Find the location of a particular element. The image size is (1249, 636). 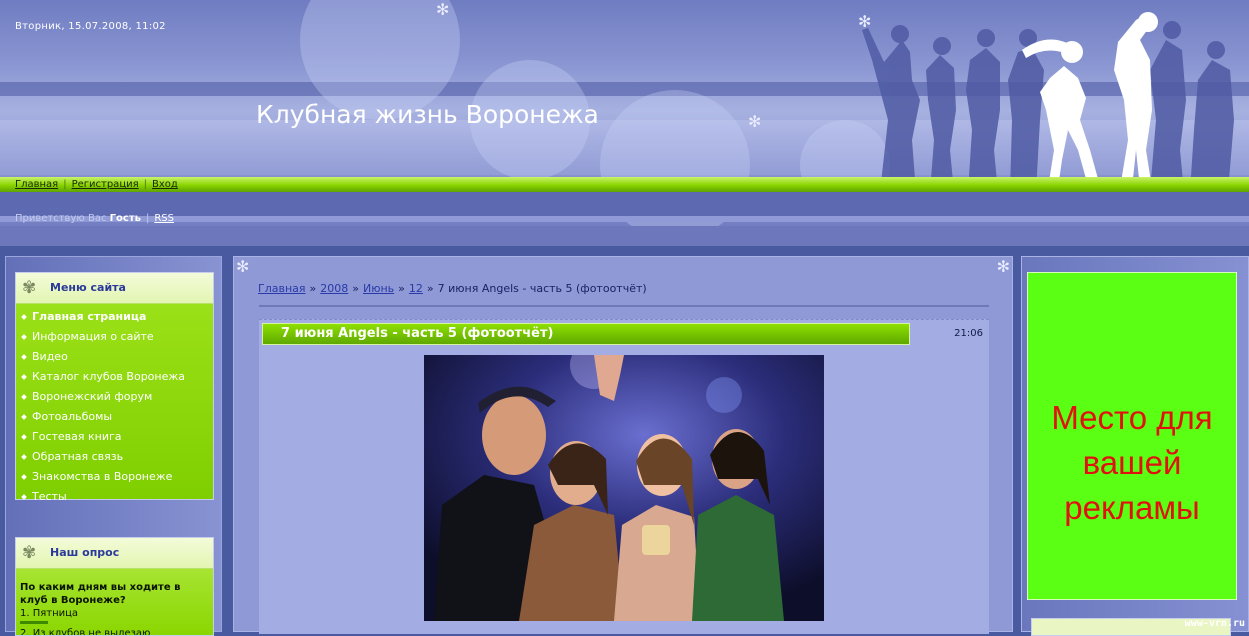

menu-item-home: Главная страница is located at coordinates (114, 317).